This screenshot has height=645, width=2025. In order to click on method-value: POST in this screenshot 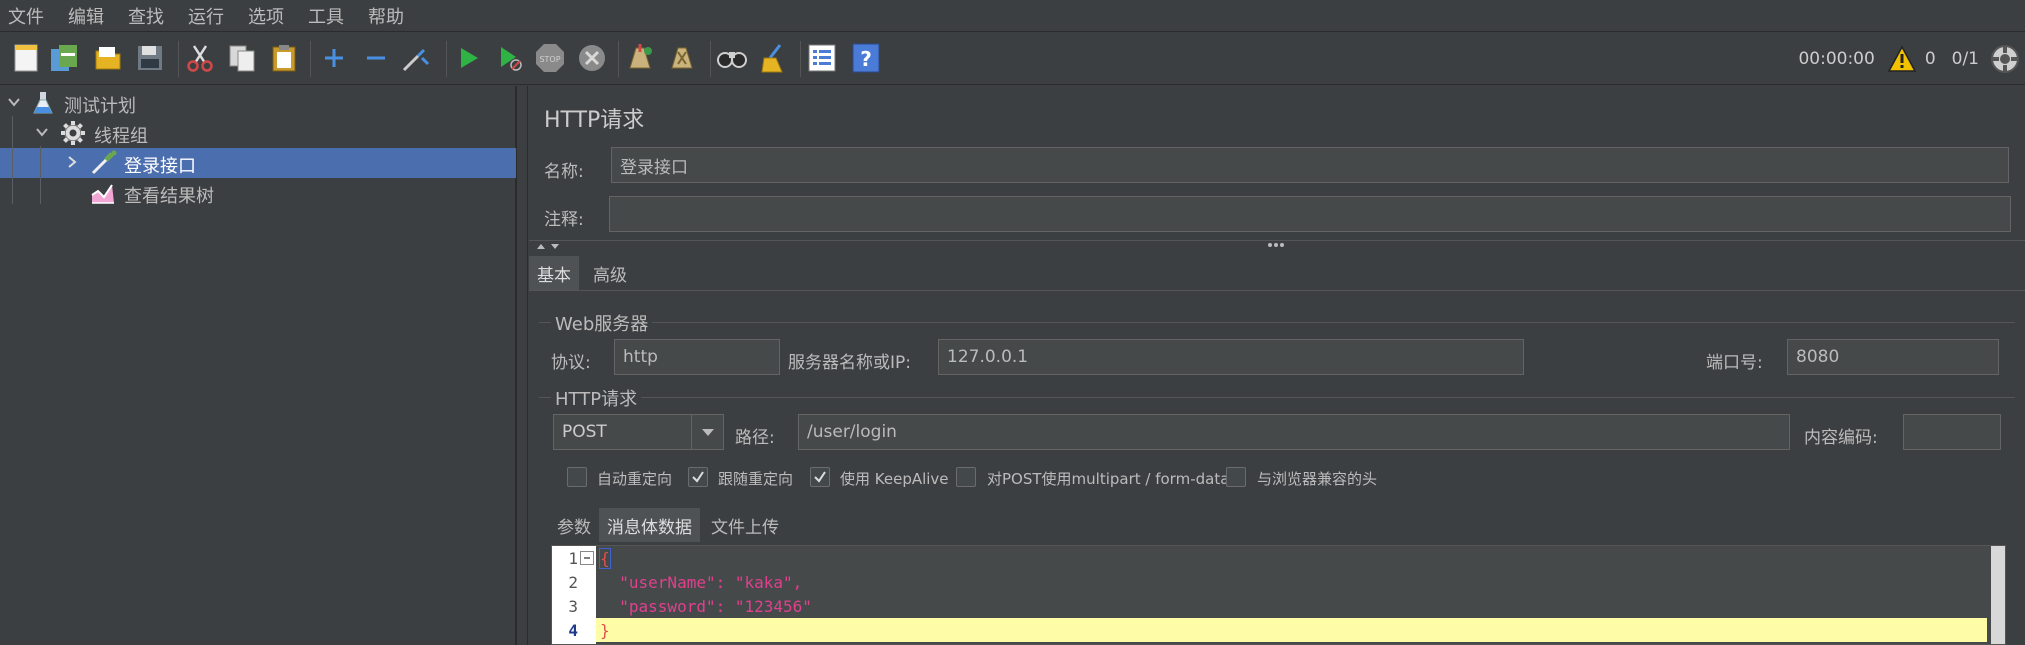, I will do `click(584, 432)`.